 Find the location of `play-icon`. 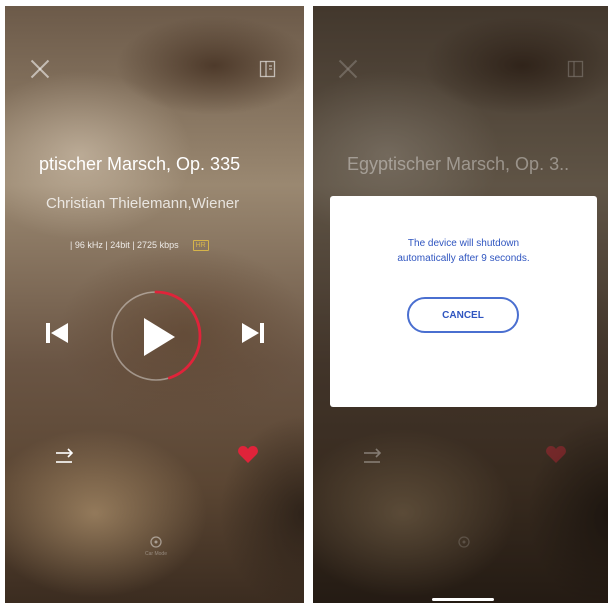

play-icon is located at coordinates (159, 337).